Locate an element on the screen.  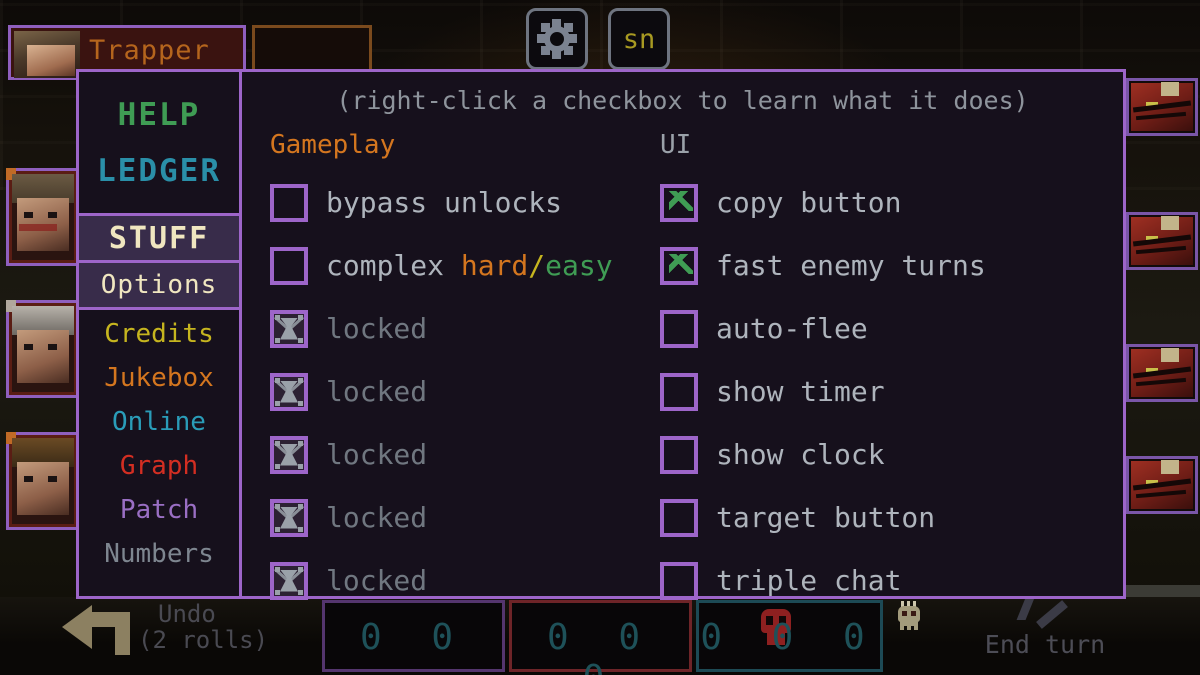
checkbox-complex-hard-easy is located at coordinates (289, 265).